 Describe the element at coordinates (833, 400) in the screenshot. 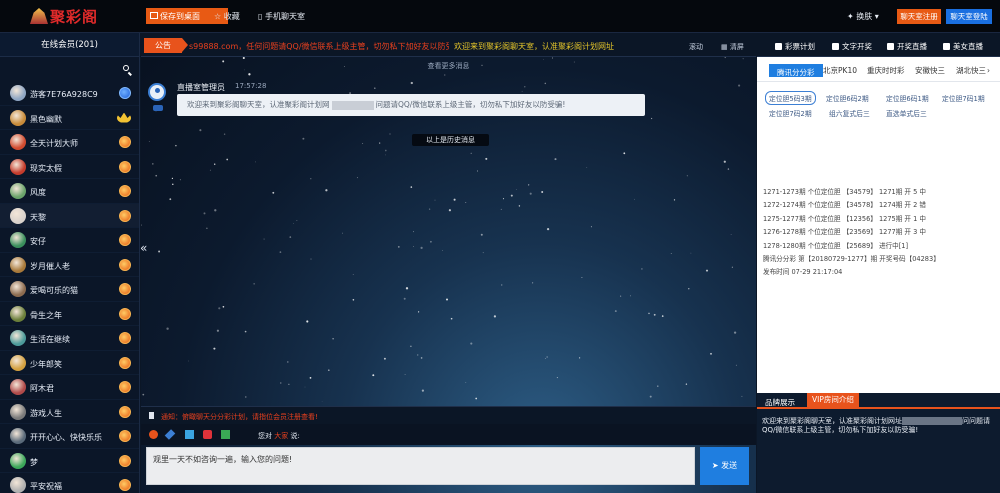

I see `tab-vip-room: VIP房间介绍` at that location.